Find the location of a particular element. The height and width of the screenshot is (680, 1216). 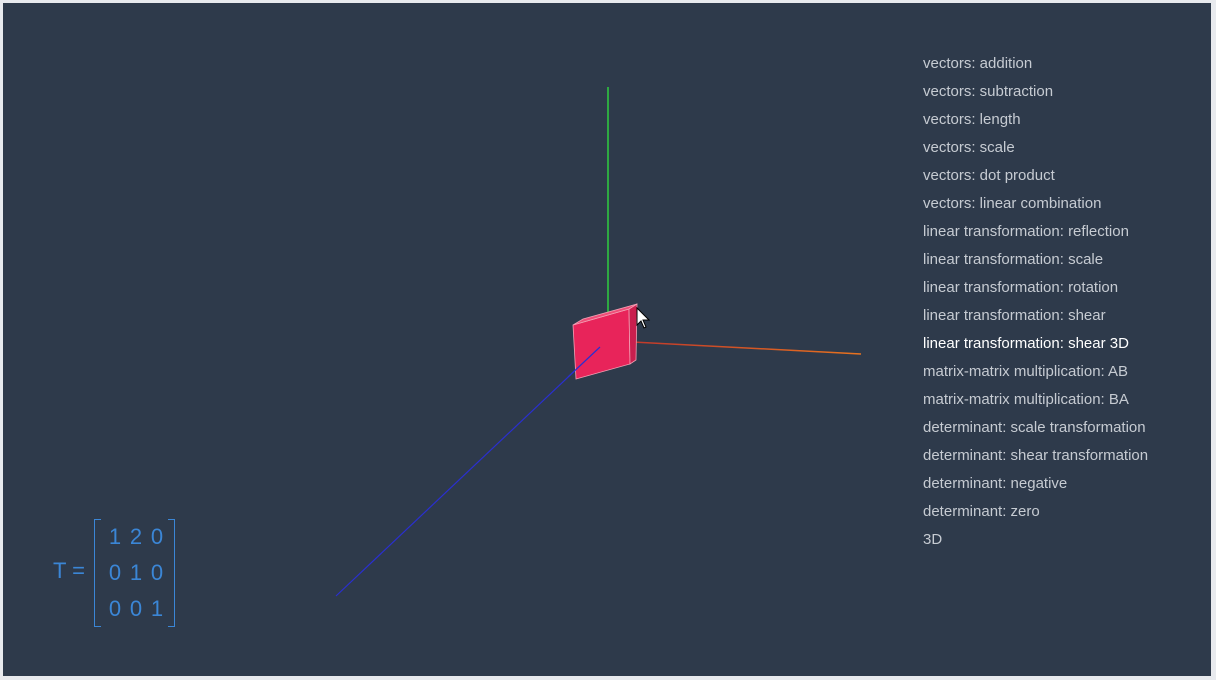

menu-item: 3D is located at coordinates (1035, 540).